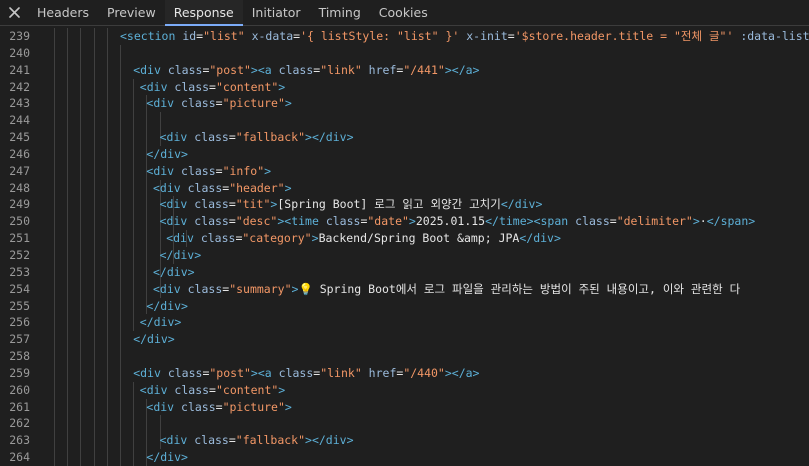 Image resolution: width=809 pixels, height=466 pixels. I want to click on code-line: 255 </div>, so click(404, 306).